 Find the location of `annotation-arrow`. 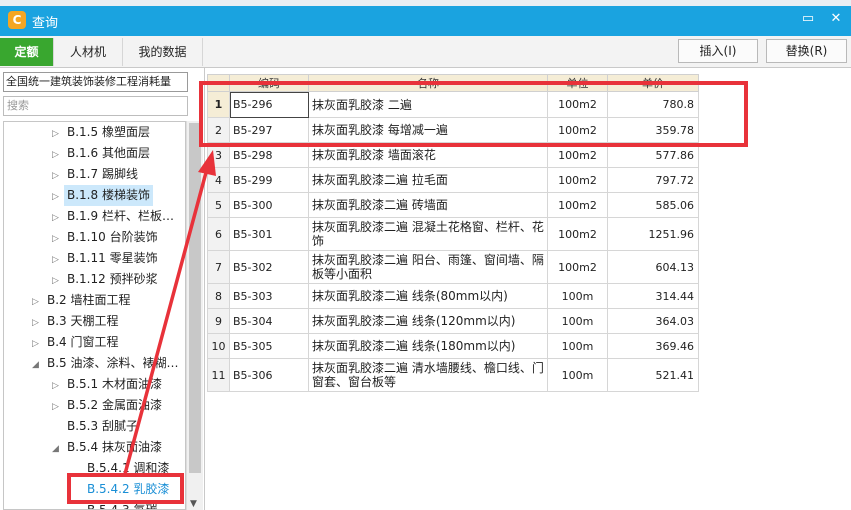

annotation-arrow is located at coordinates (169, 312).